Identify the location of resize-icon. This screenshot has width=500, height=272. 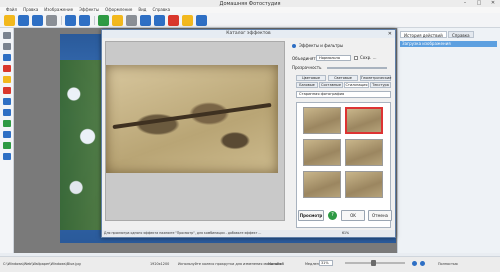
(7, 123).